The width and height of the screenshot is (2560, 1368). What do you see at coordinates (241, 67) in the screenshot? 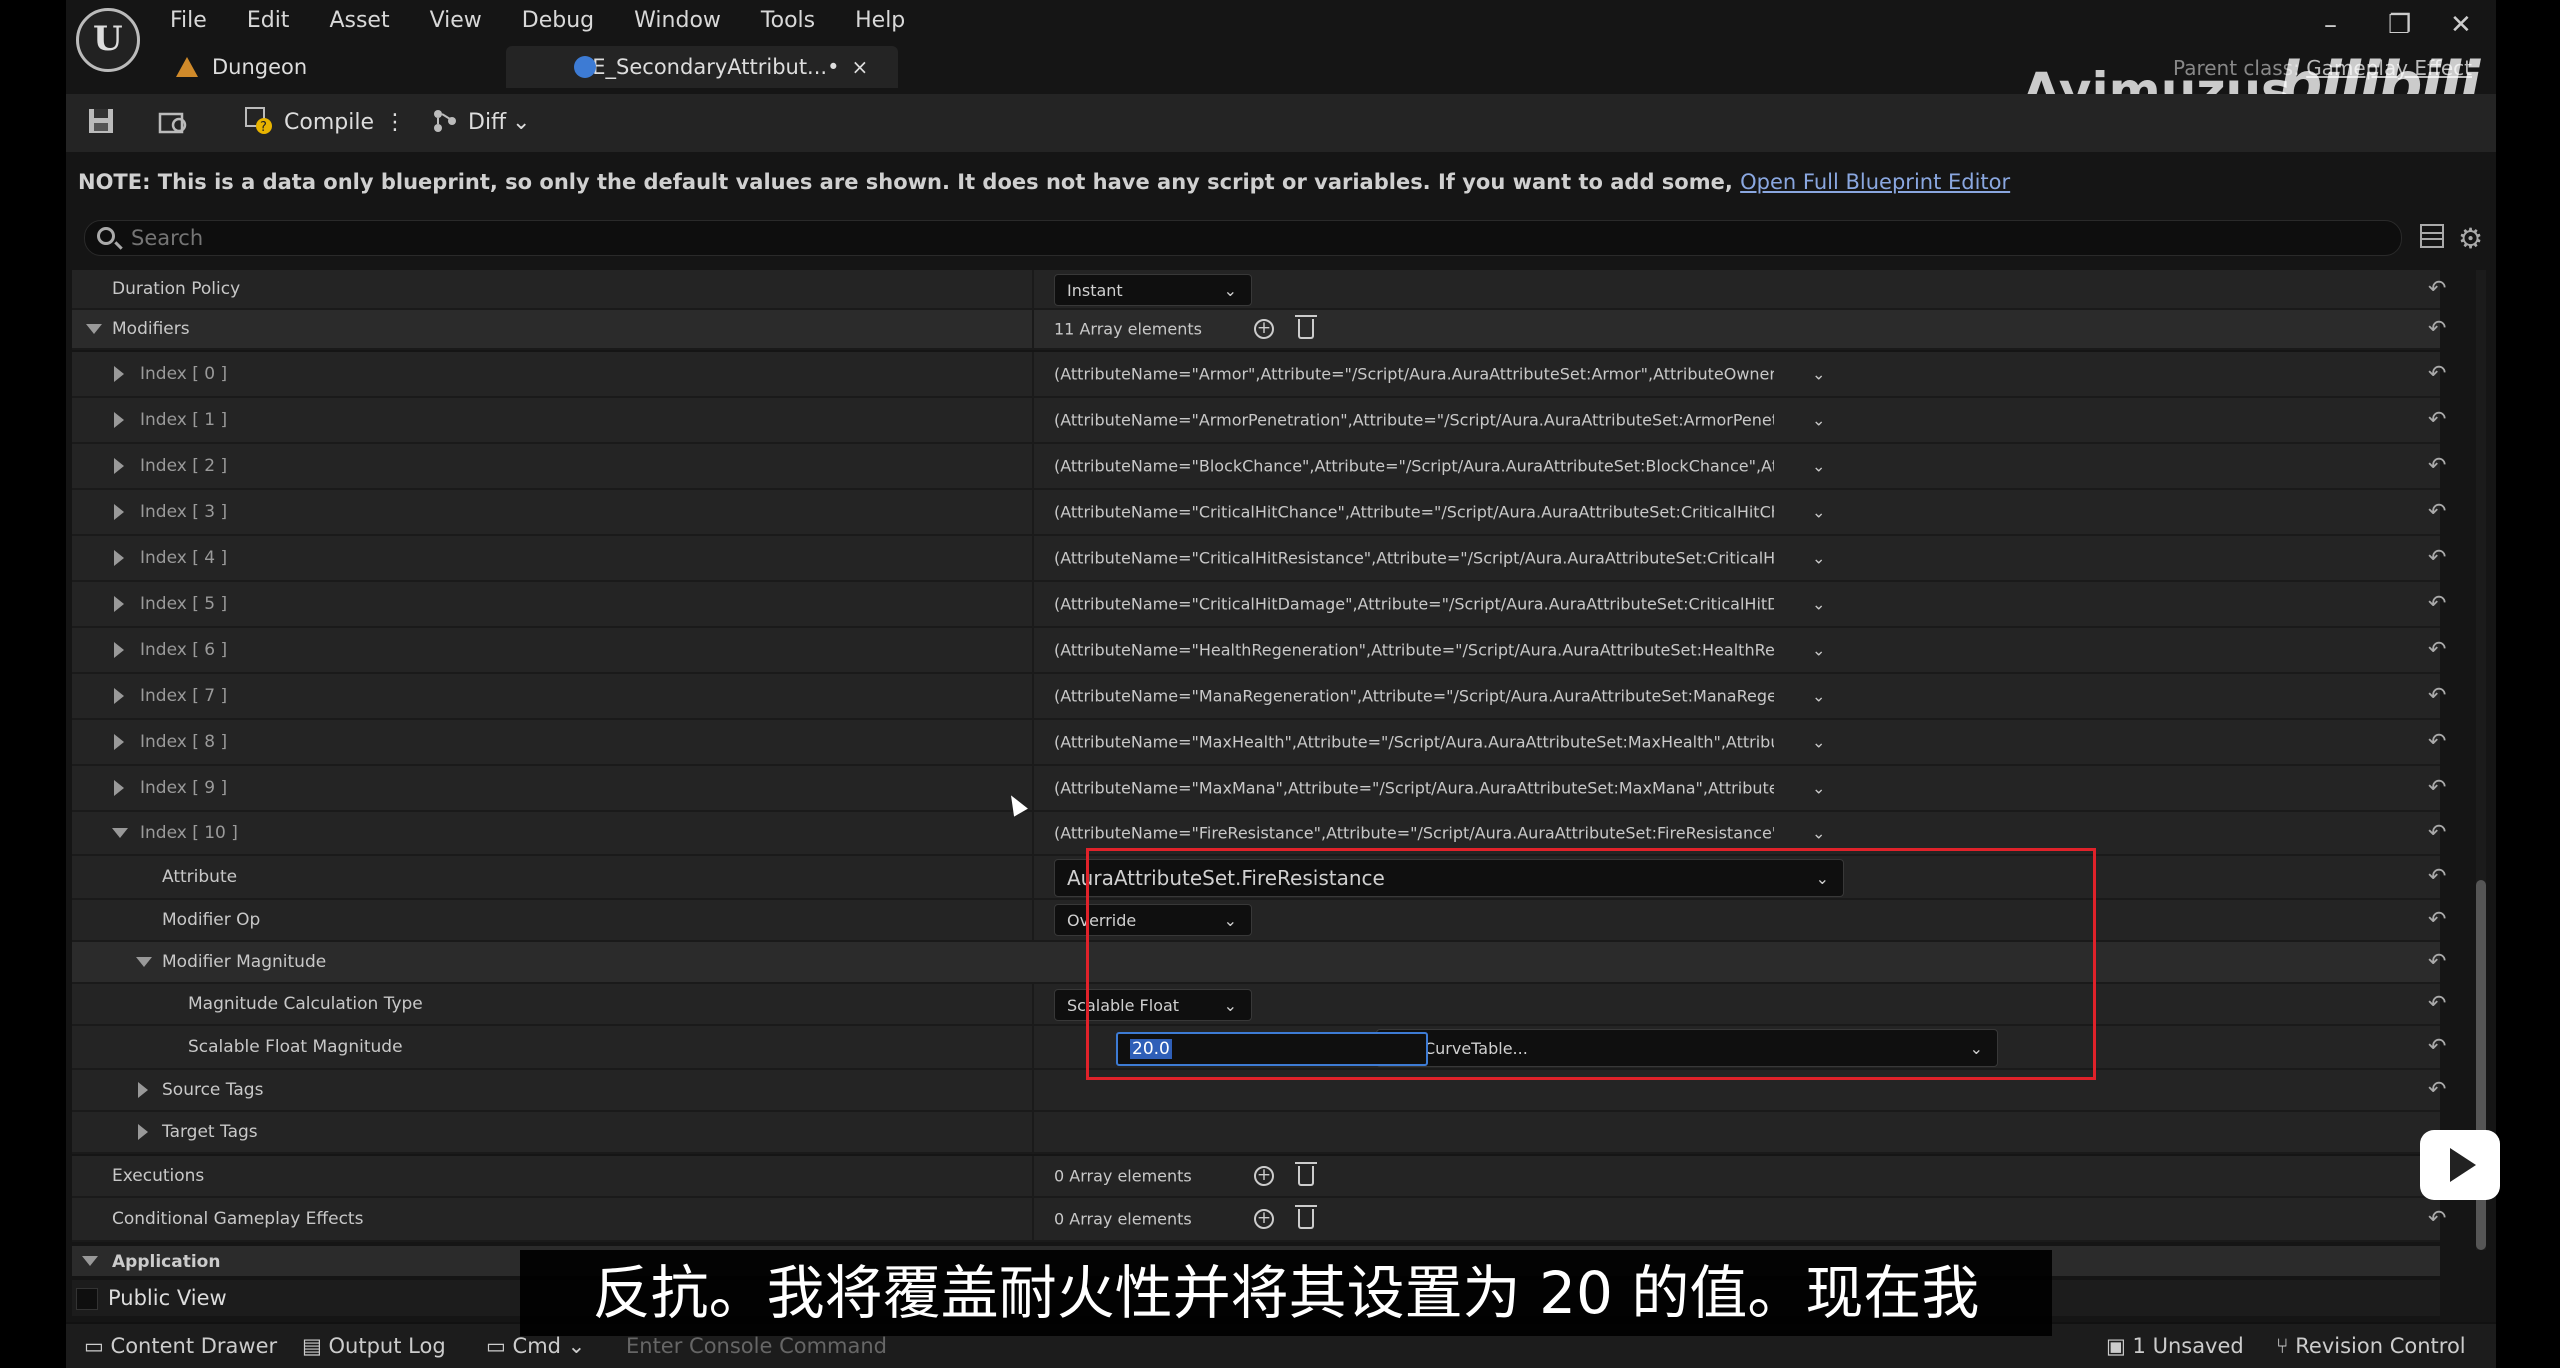
I see `tab-dungeon: Dungeon` at bounding box center [241, 67].